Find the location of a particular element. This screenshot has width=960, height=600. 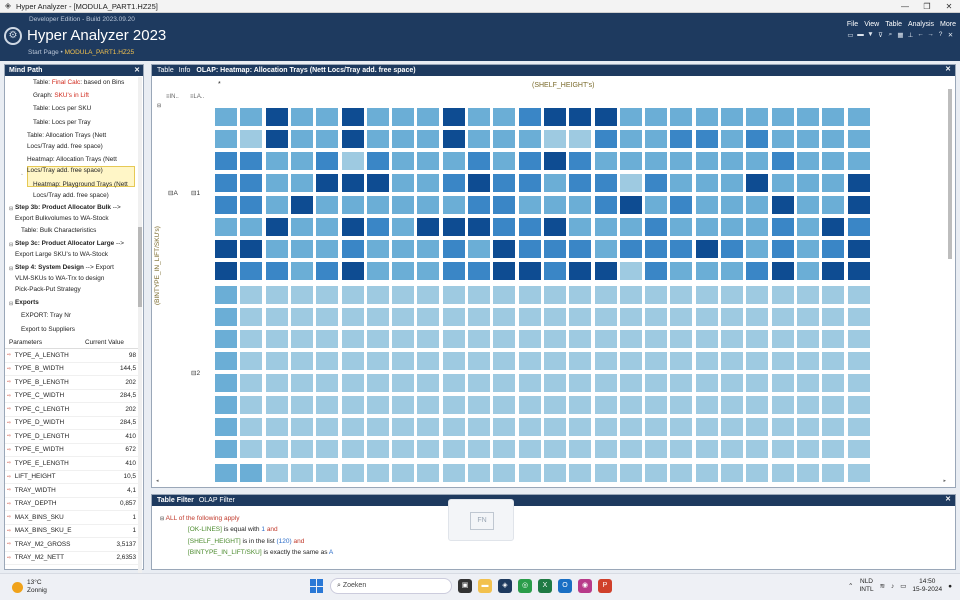

parameter-row: ⇨ TYPE_E_WIDTH 672 is located at coordinates (72, 450).